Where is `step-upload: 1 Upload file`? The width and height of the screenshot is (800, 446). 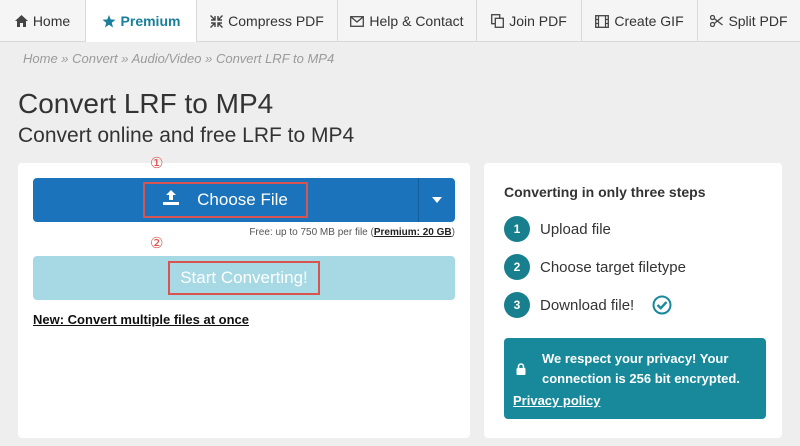 step-upload: 1 Upload file is located at coordinates (557, 229).